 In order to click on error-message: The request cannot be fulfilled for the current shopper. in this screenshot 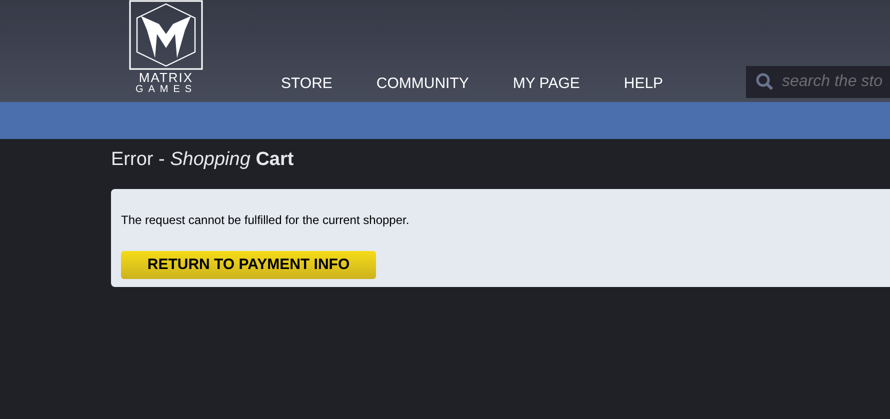, I will do `click(265, 220)`.